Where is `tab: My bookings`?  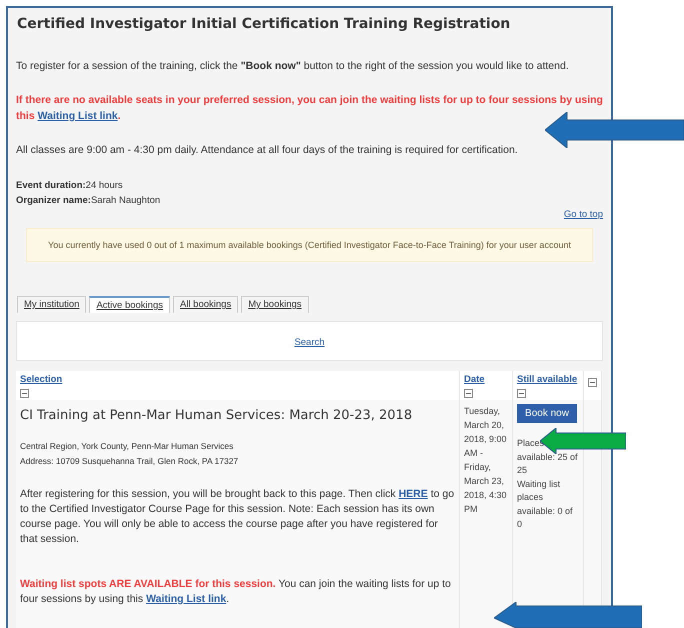
tab: My bookings is located at coordinates (275, 304).